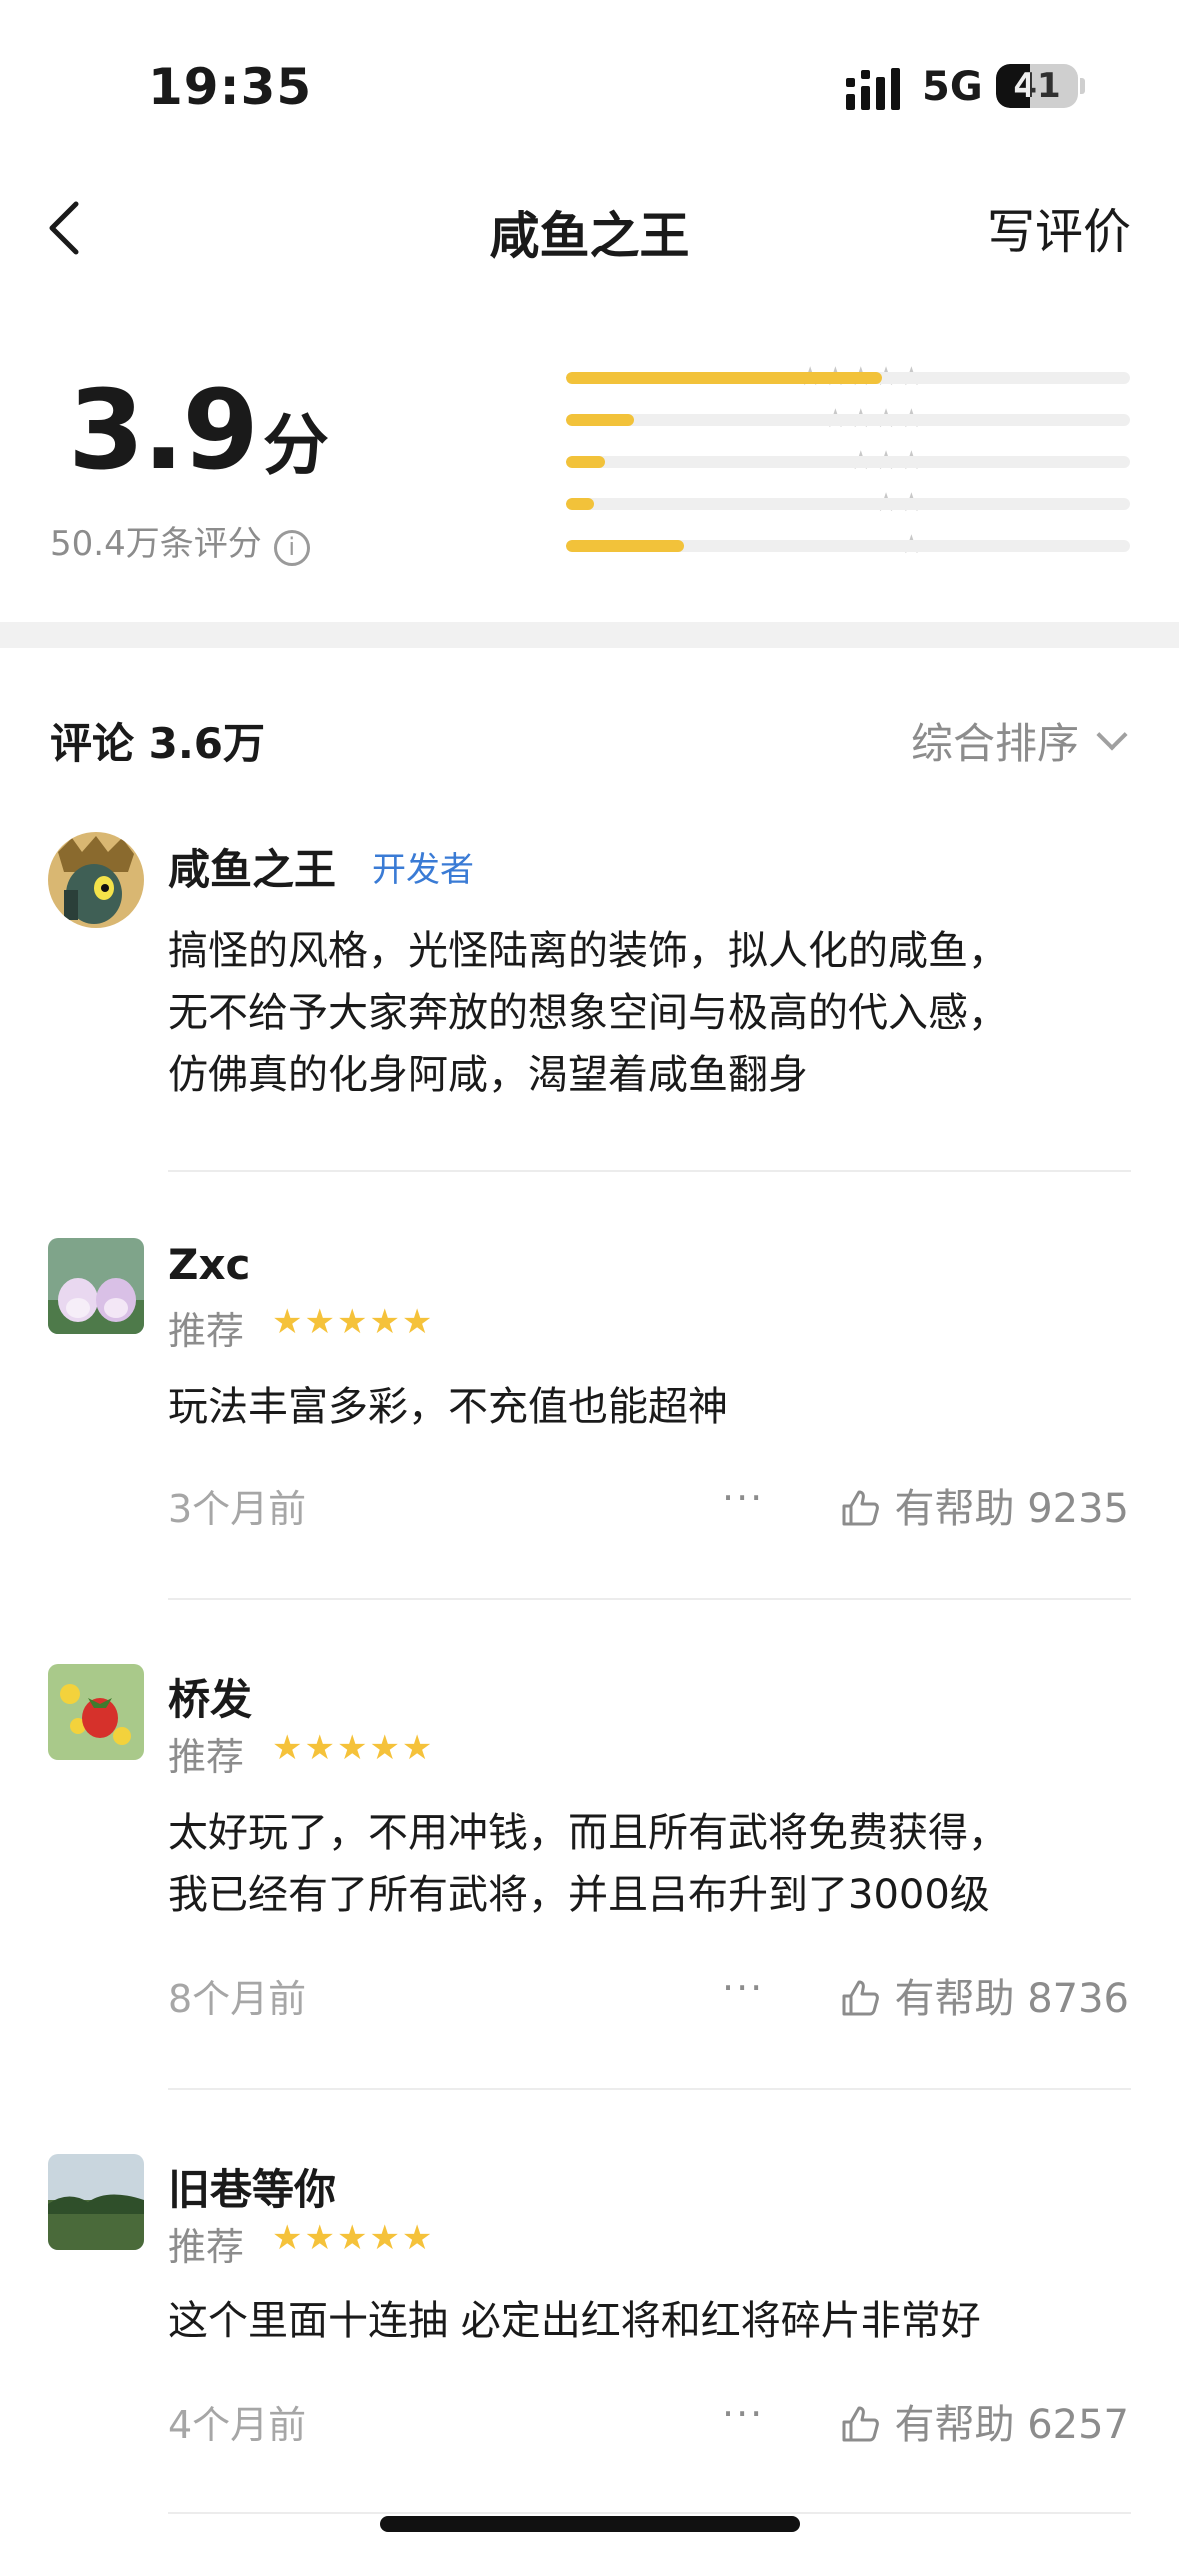 This screenshot has width=1179, height=2556. Describe the element at coordinates (237, 1509) in the screenshot. I see `review-time: 3个月前` at that location.